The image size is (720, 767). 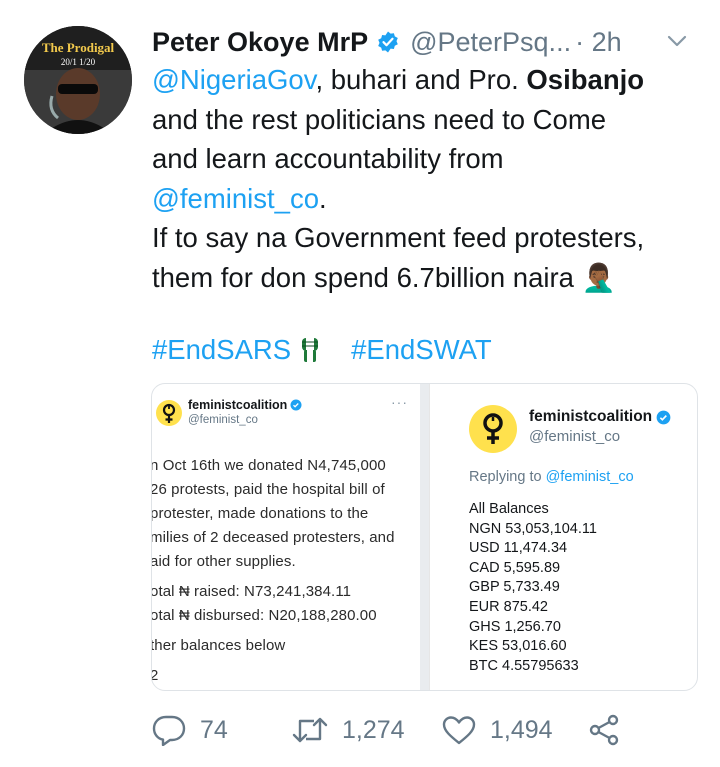 I want to click on tweet-header: Peter Okoye MrP @PeterPsq... · 2h, so click(x=426, y=42).